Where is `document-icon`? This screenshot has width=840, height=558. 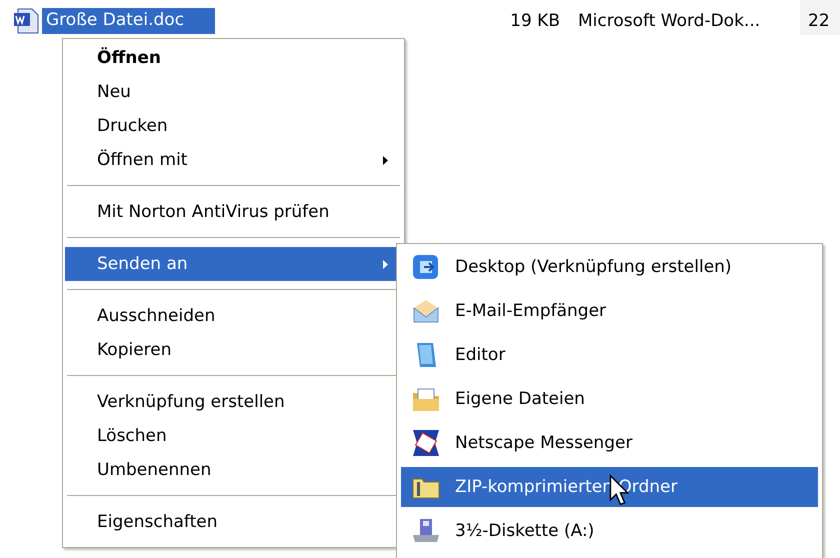 document-icon is located at coordinates (26, 21).